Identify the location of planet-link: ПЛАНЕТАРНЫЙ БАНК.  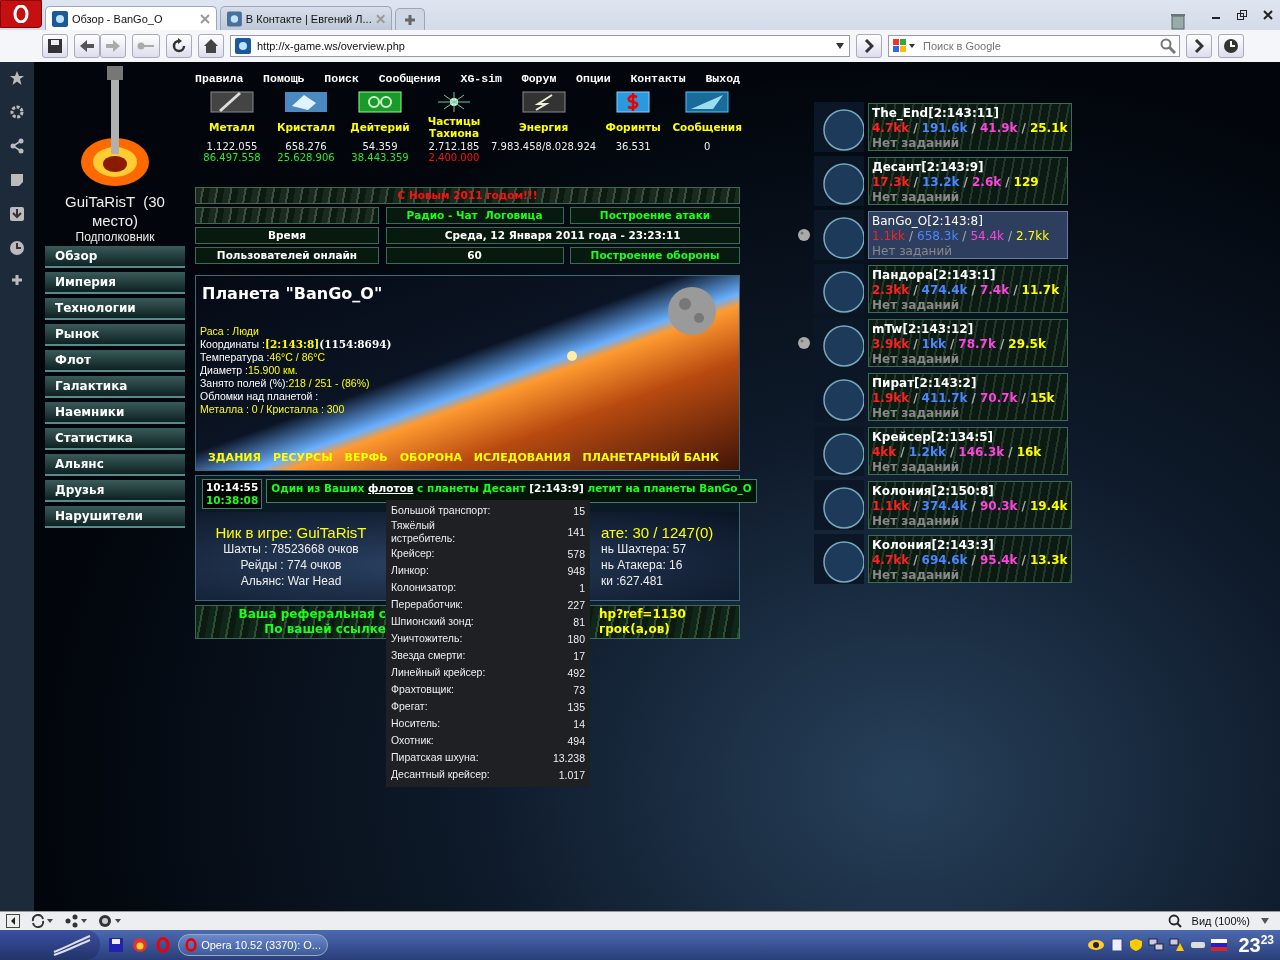
(650, 457).